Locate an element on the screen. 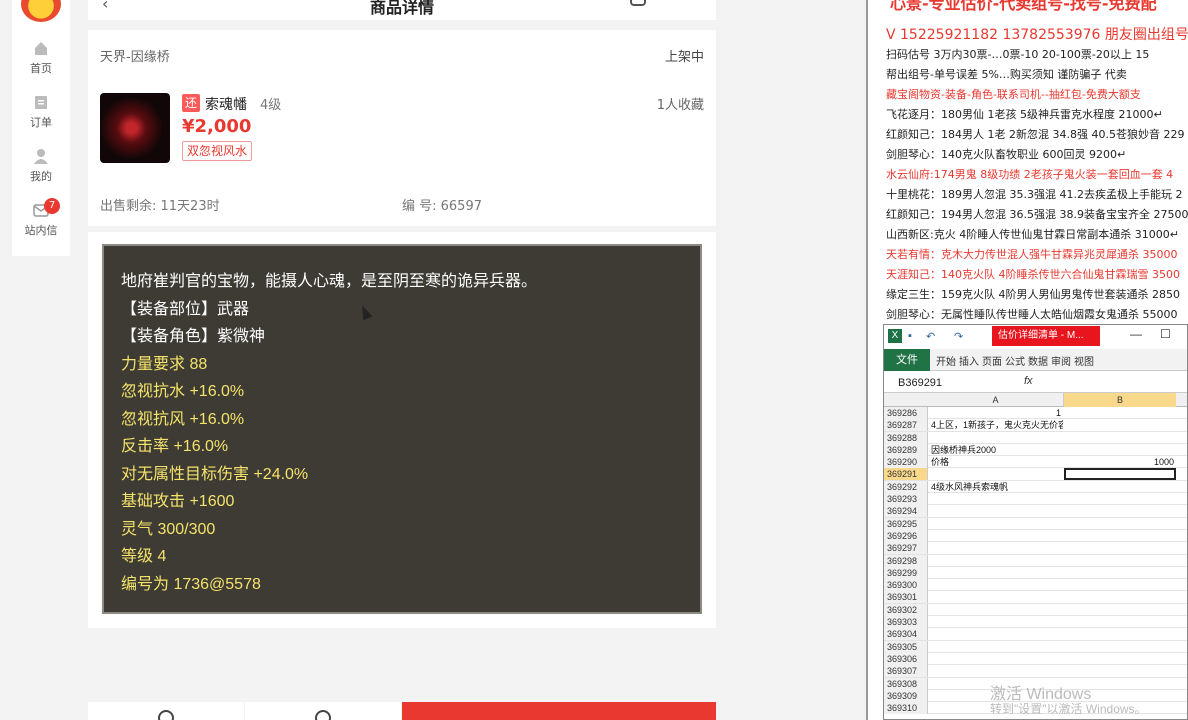 This screenshot has height=720, width=1188. sidebar-item-label: 站内信 is located at coordinates (41, 230).